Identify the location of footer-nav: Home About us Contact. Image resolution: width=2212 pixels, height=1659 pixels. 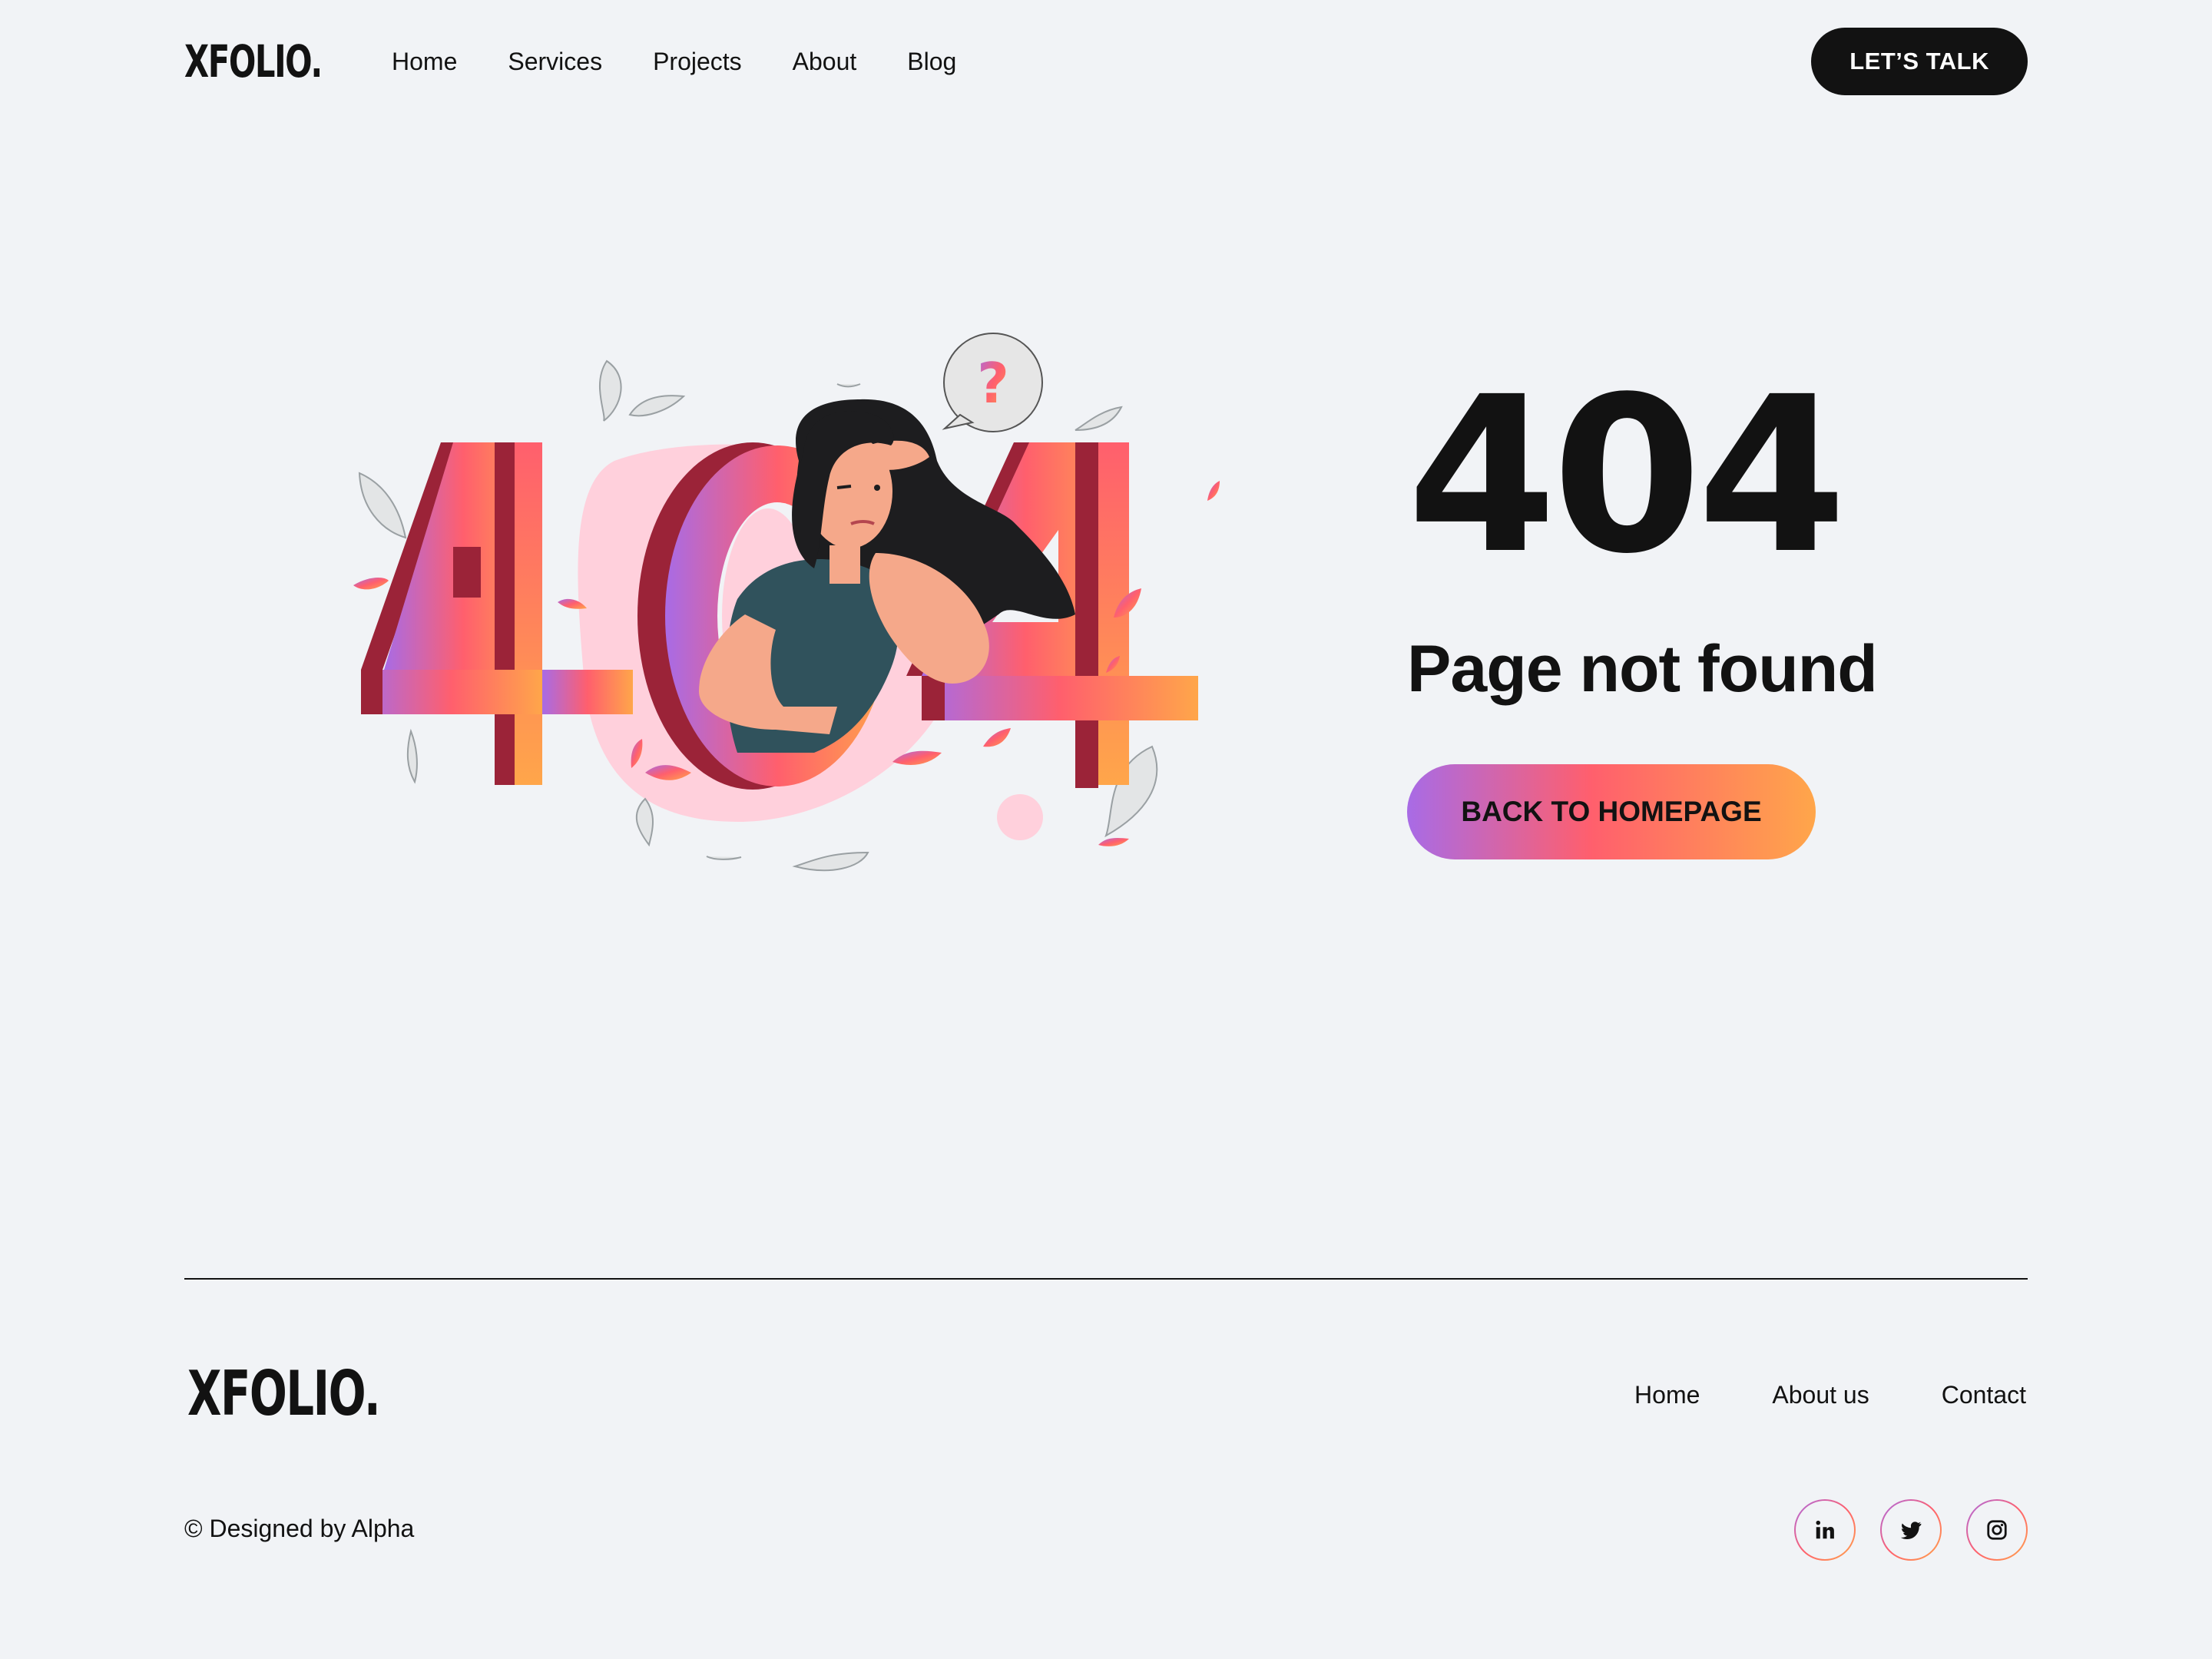
(1830, 1395).